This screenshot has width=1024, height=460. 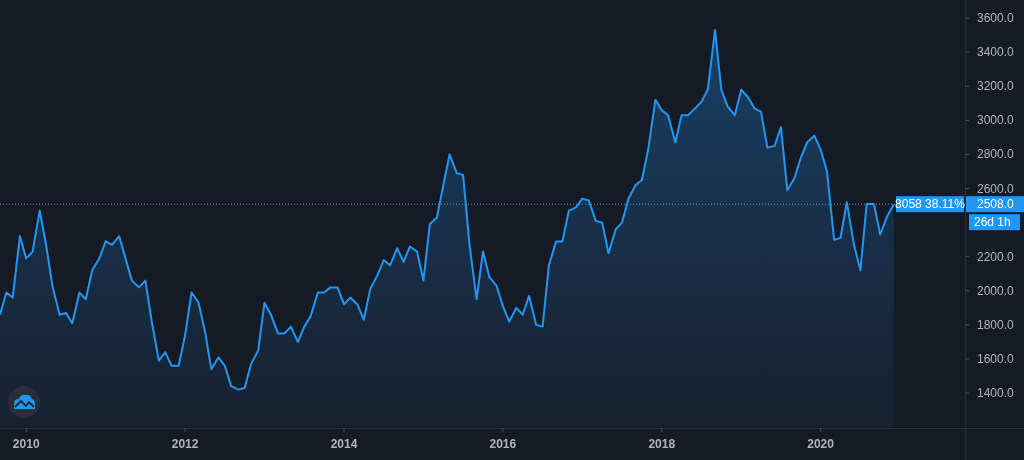 What do you see at coordinates (185, 444) in the screenshot?
I see `x-axis-label: 2012` at bounding box center [185, 444].